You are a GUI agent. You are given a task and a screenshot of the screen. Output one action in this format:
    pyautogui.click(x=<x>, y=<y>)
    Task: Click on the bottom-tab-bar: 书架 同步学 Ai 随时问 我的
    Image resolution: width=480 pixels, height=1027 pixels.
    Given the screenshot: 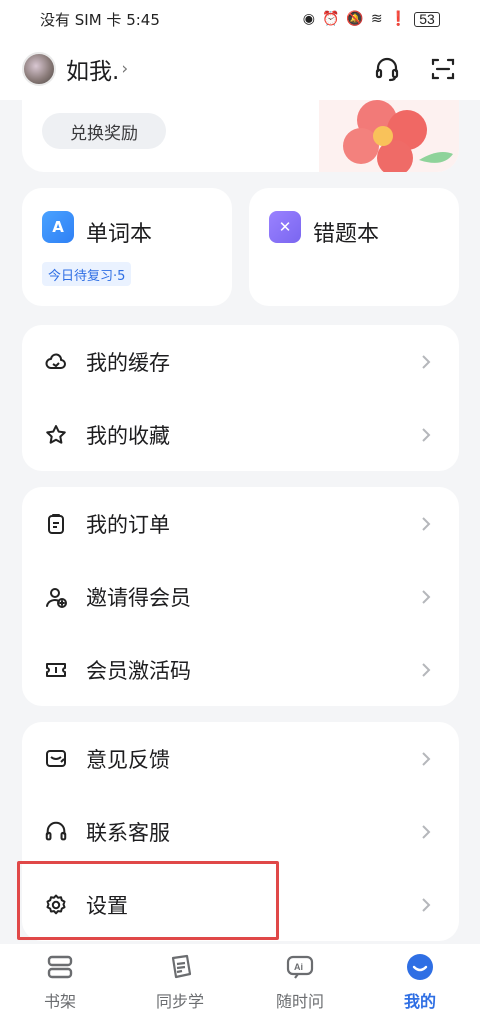 What is the action you would take?
    pyautogui.click(x=240, y=985)
    